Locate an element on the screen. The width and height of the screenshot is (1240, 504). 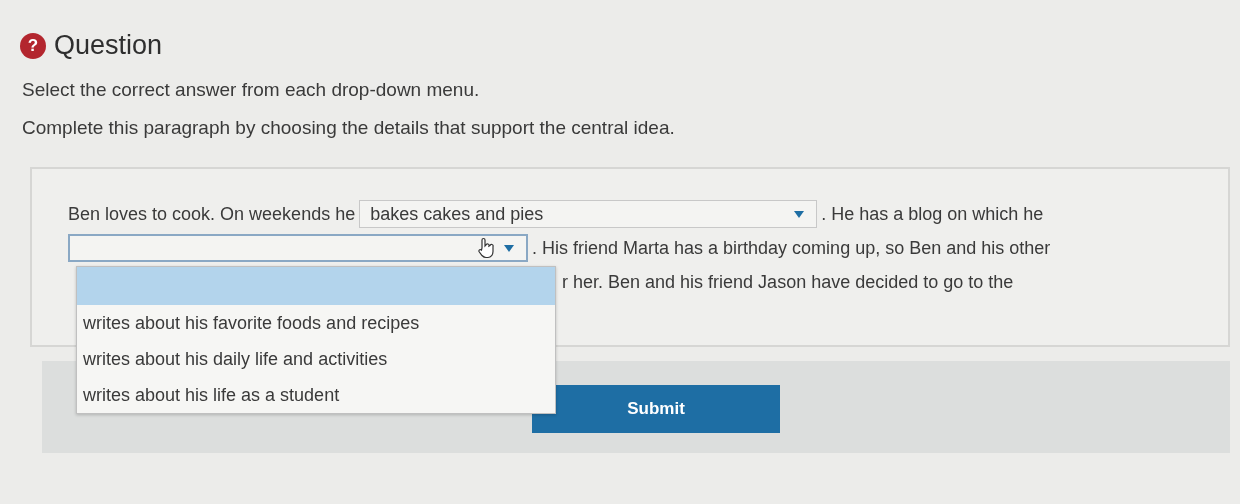
dropdown-option is located at coordinates (316, 286).